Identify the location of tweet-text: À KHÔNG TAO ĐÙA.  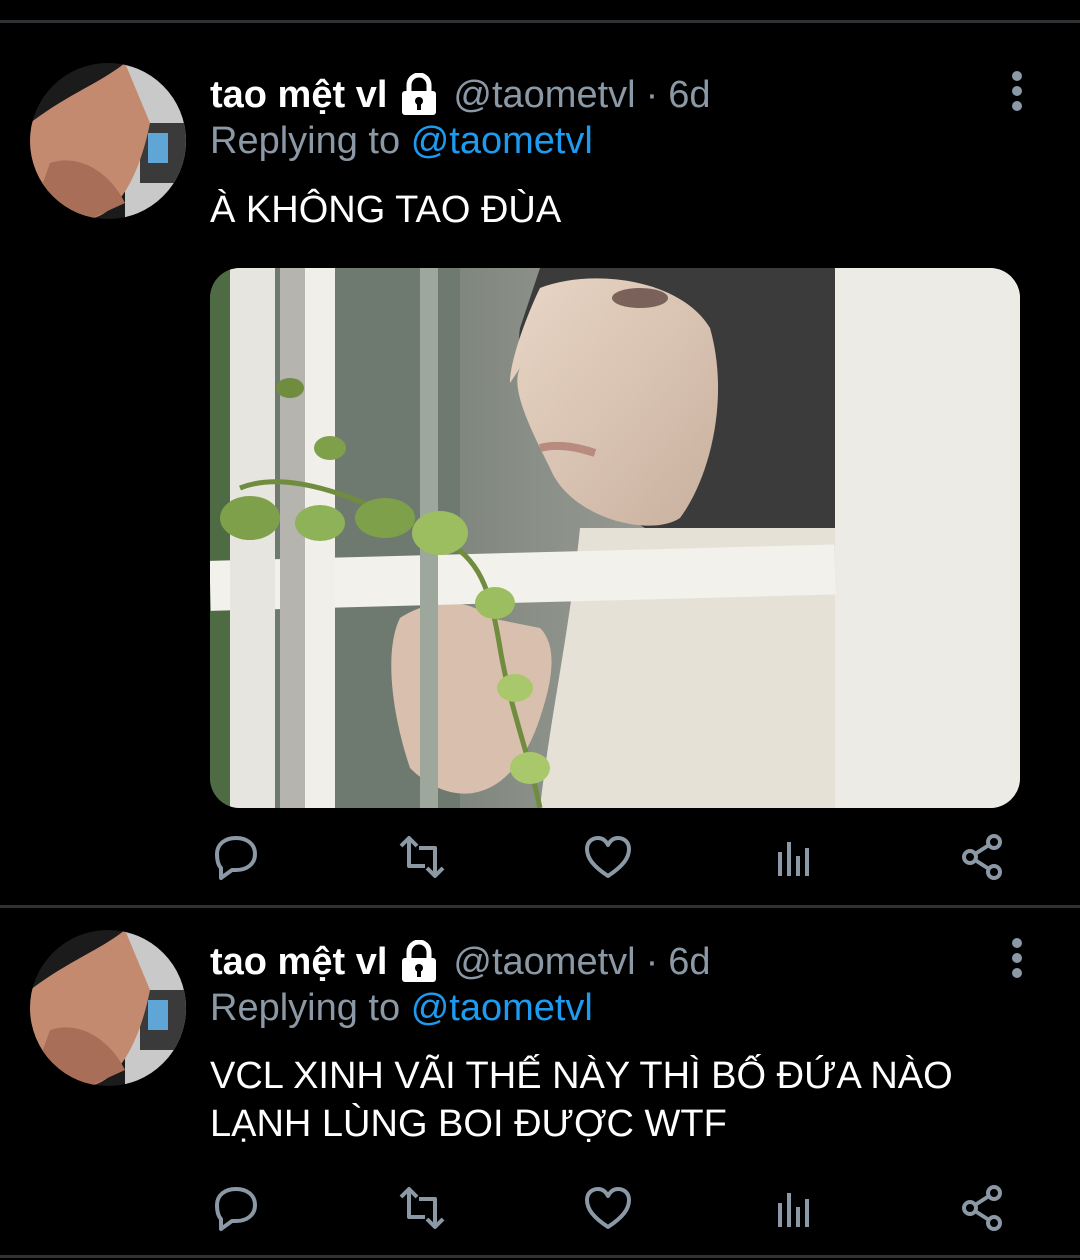
(386, 210).